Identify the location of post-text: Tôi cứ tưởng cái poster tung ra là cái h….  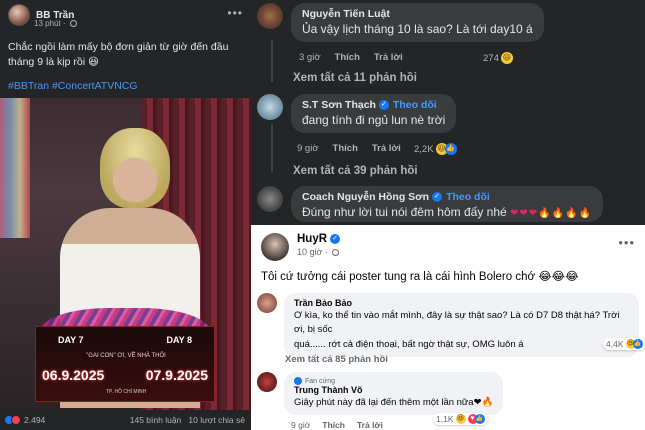
(420, 277).